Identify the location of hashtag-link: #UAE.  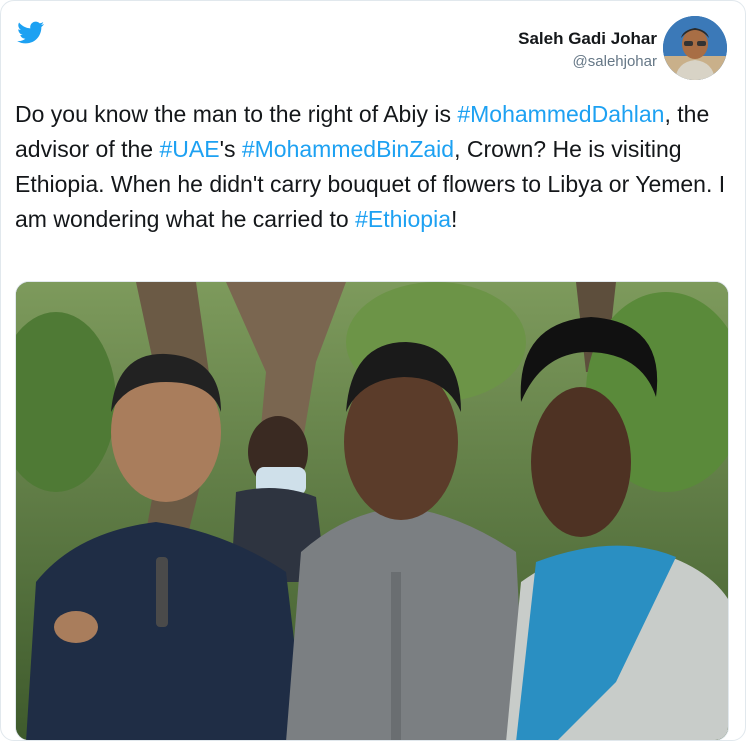
(189, 149).